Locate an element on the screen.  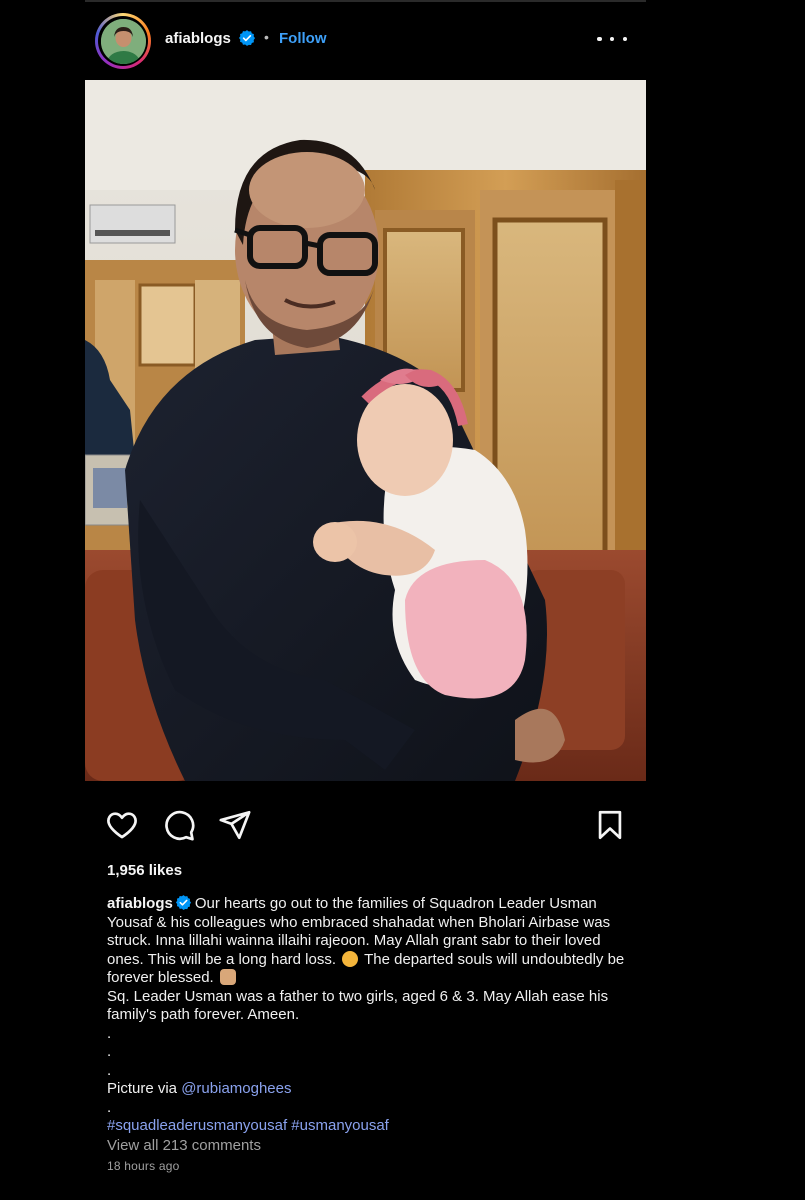
avatar-image is located at coordinates (123, 41).